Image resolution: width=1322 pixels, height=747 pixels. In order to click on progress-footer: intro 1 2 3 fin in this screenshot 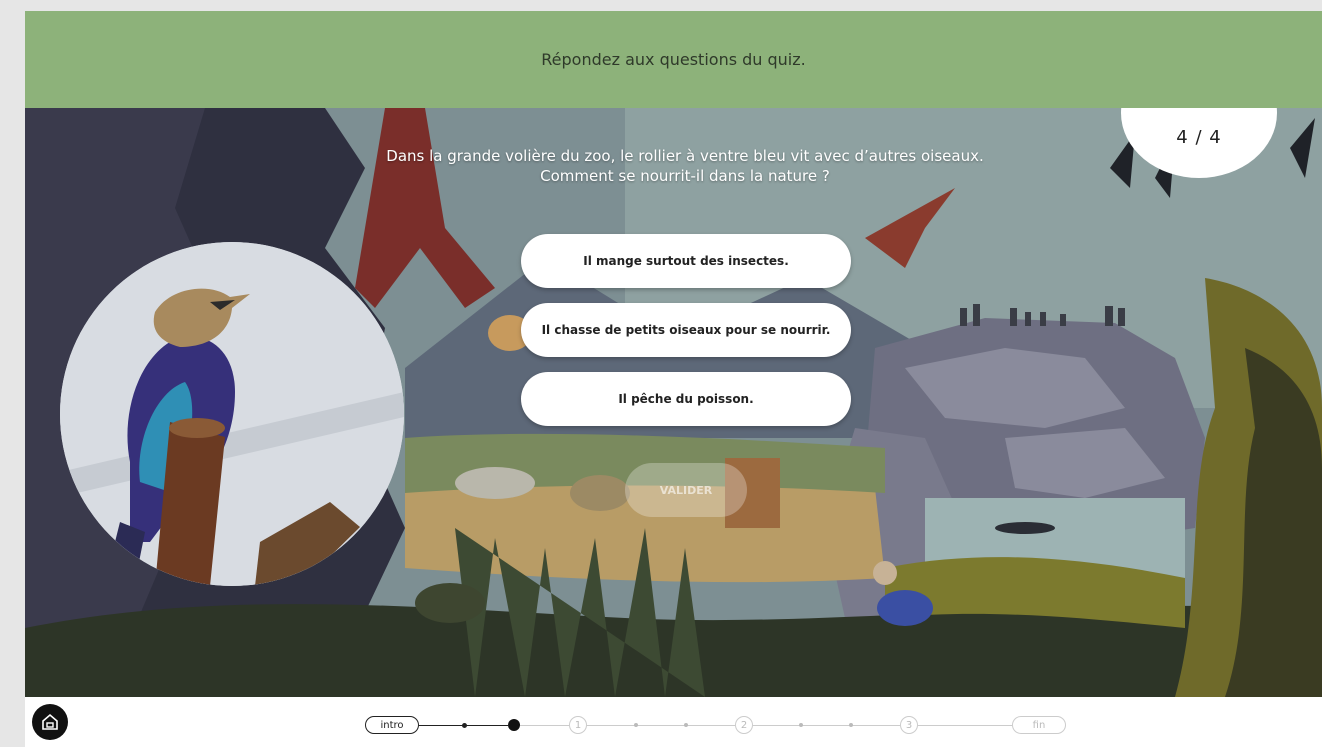, I will do `click(673, 722)`.